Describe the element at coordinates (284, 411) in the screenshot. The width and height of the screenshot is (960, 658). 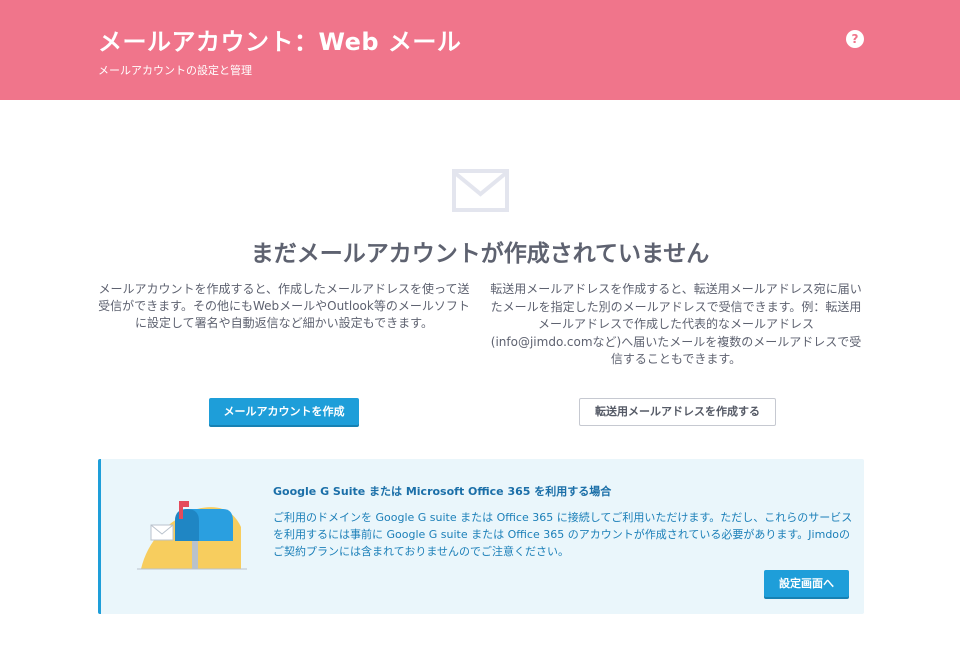
I see `create-account-button: メールアカウントを作成` at that location.